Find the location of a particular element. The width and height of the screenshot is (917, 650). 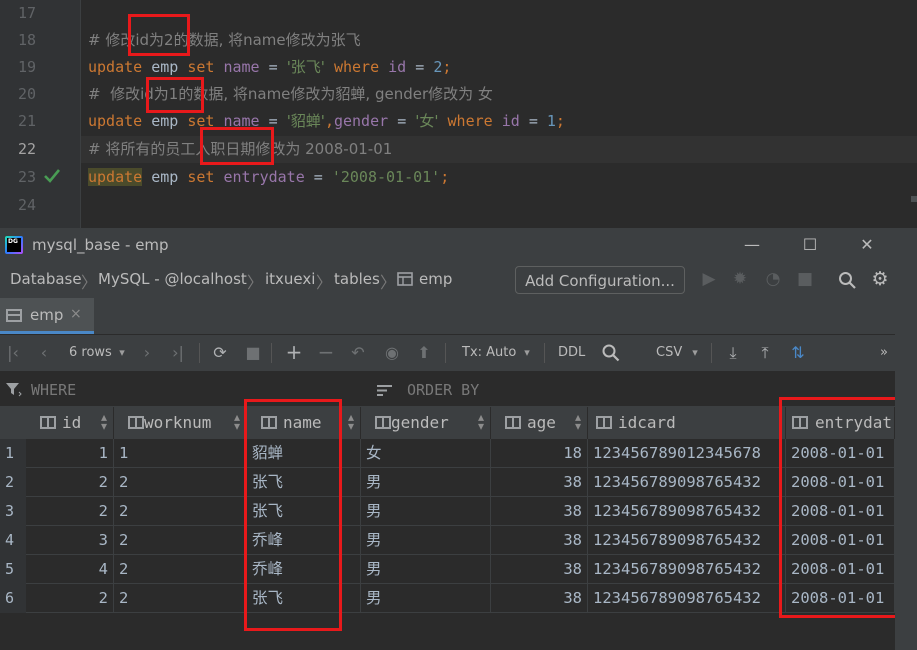

breadcrumb-connection: MySQL - @localhost is located at coordinates (172, 279).